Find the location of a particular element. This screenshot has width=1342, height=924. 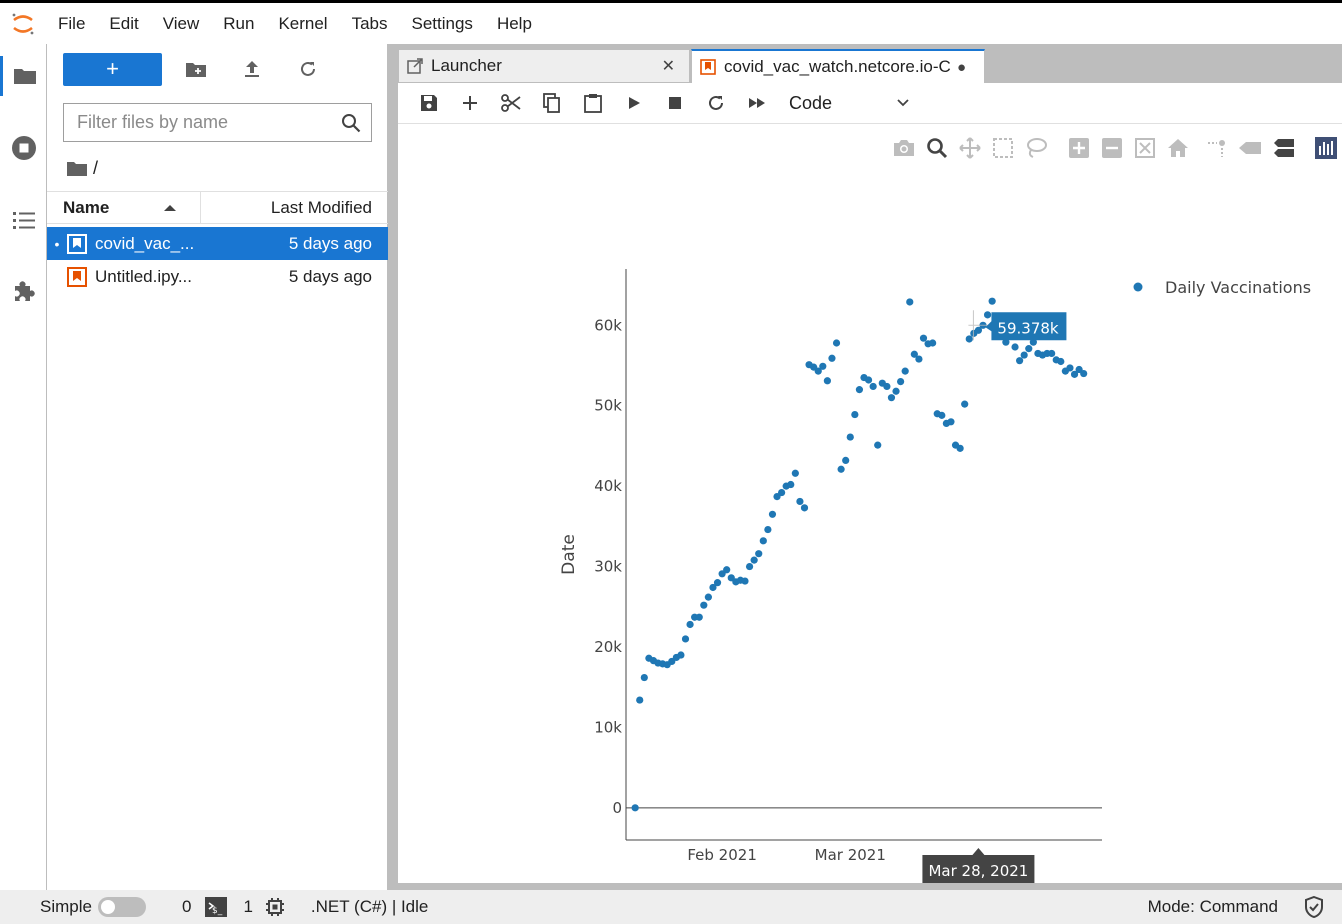

refresh-icon is located at coordinates (308, 68).